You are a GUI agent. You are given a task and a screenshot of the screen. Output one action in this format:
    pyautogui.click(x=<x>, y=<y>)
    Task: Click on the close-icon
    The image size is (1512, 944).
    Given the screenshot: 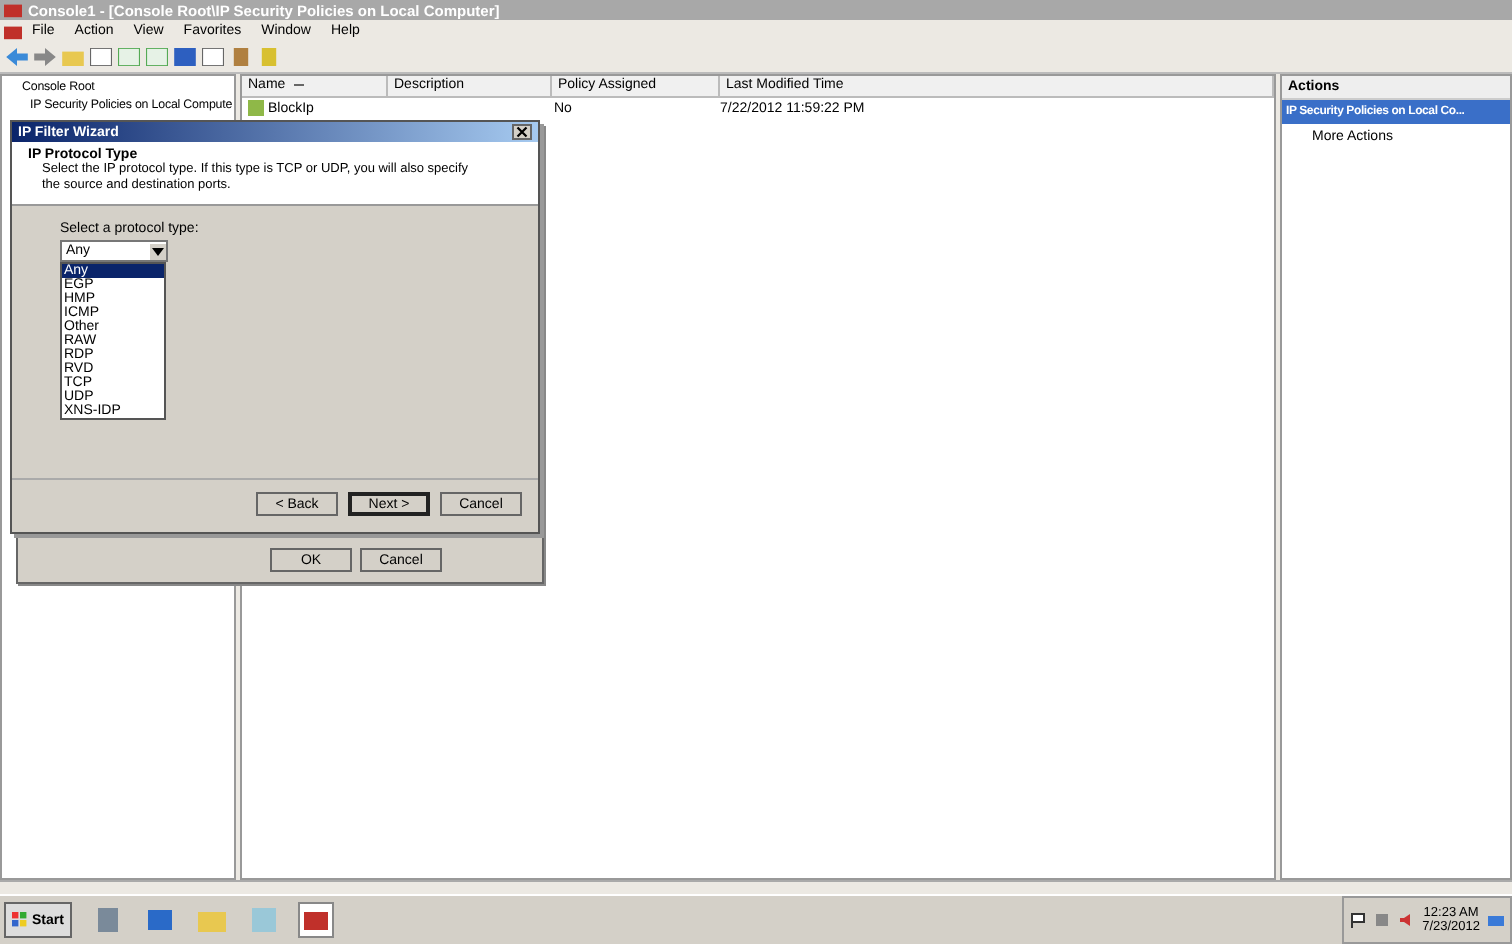 What is the action you would take?
    pyautogui.click(x=522, y=132)
    